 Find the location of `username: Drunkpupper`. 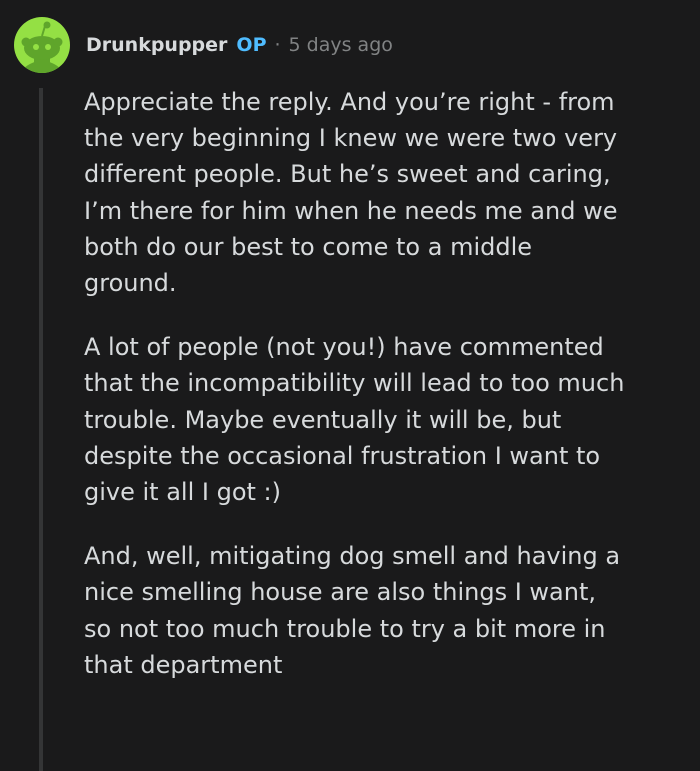

username: Drunkpupper is located at coordinates (156, 45).